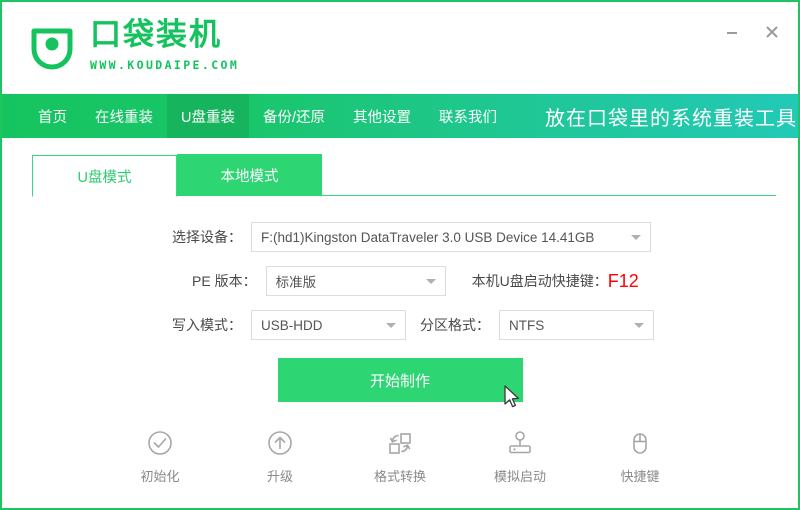  Describe the element at coordinates (400, 174) in the screenshot. I see `mode-tabs: U盘模式 本地模式` at that location.